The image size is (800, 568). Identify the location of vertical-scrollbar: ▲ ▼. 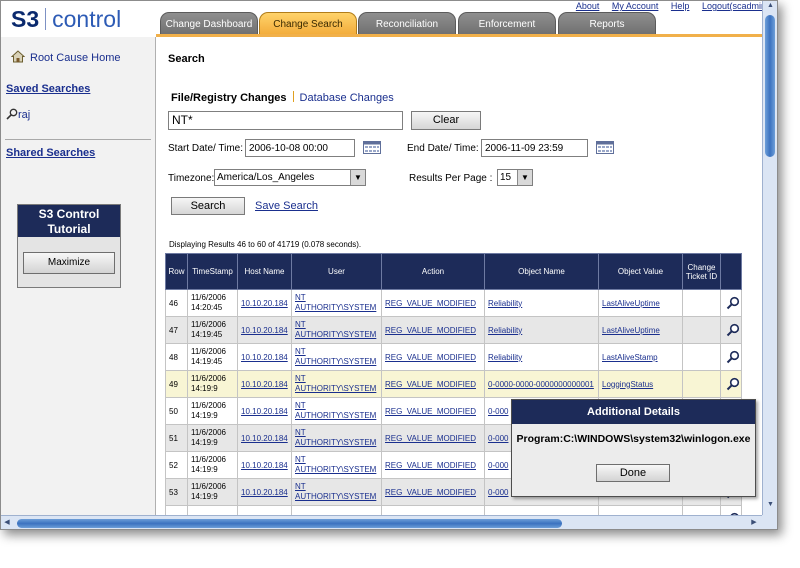
(769, 258).